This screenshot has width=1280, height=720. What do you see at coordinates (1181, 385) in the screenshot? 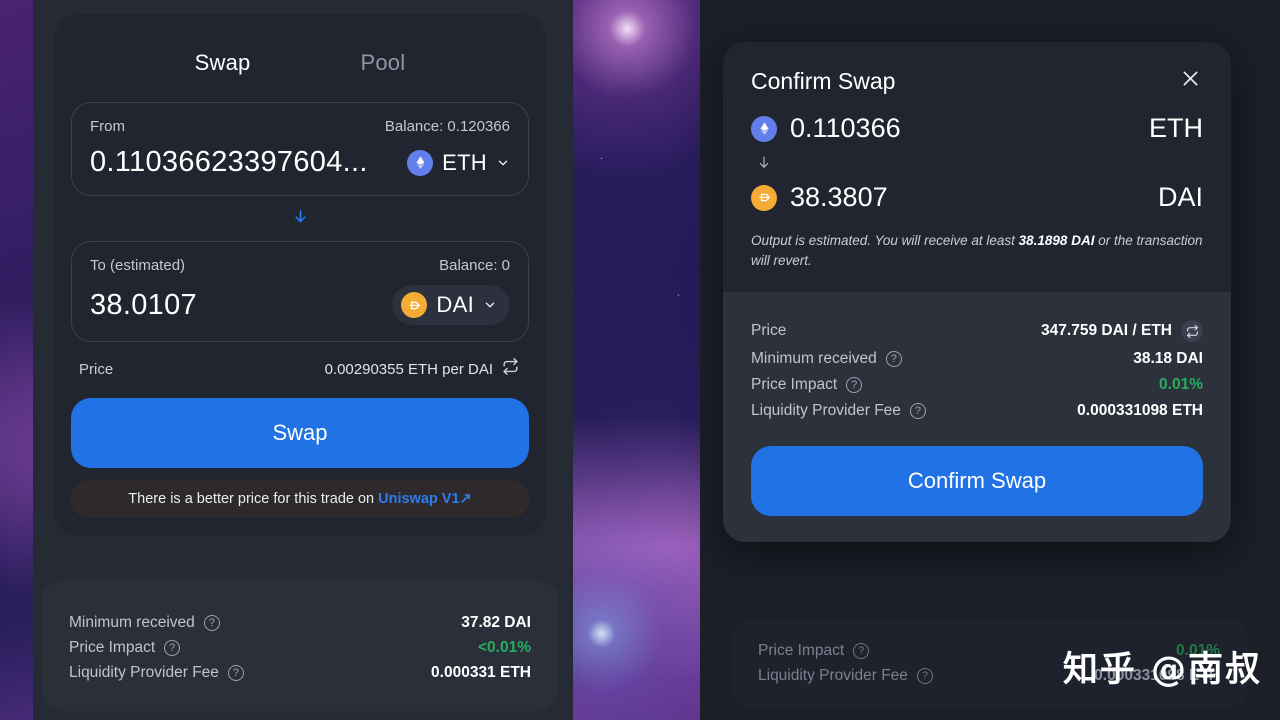
I see `detail-value: 0.01%` at bounding box center [1181, 385].